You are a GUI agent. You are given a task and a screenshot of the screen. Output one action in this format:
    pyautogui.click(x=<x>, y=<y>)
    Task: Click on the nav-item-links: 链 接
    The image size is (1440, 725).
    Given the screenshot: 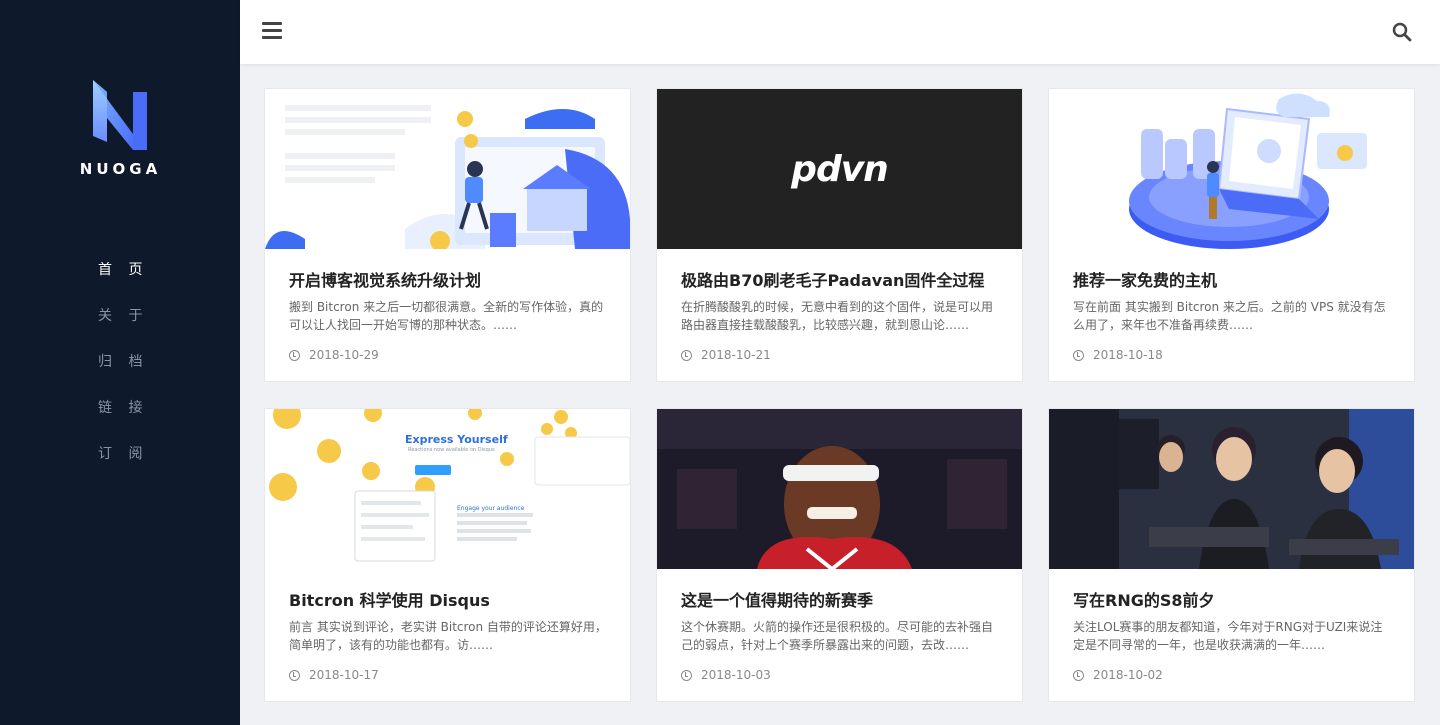 What is the action you would take?
    pyautogui.click(x=123, y=419)
    